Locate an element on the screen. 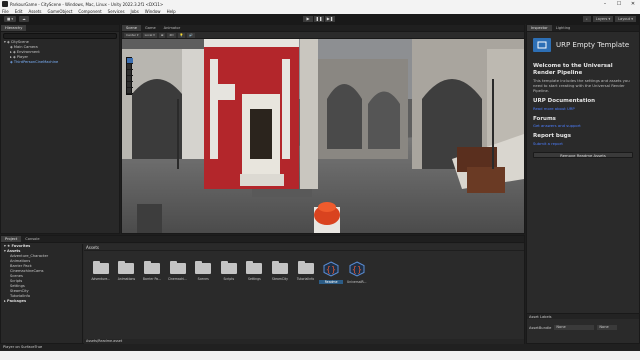 The image size is (640, 360). scriptable-asset-icon: {} is located at coordinates (331, 269).